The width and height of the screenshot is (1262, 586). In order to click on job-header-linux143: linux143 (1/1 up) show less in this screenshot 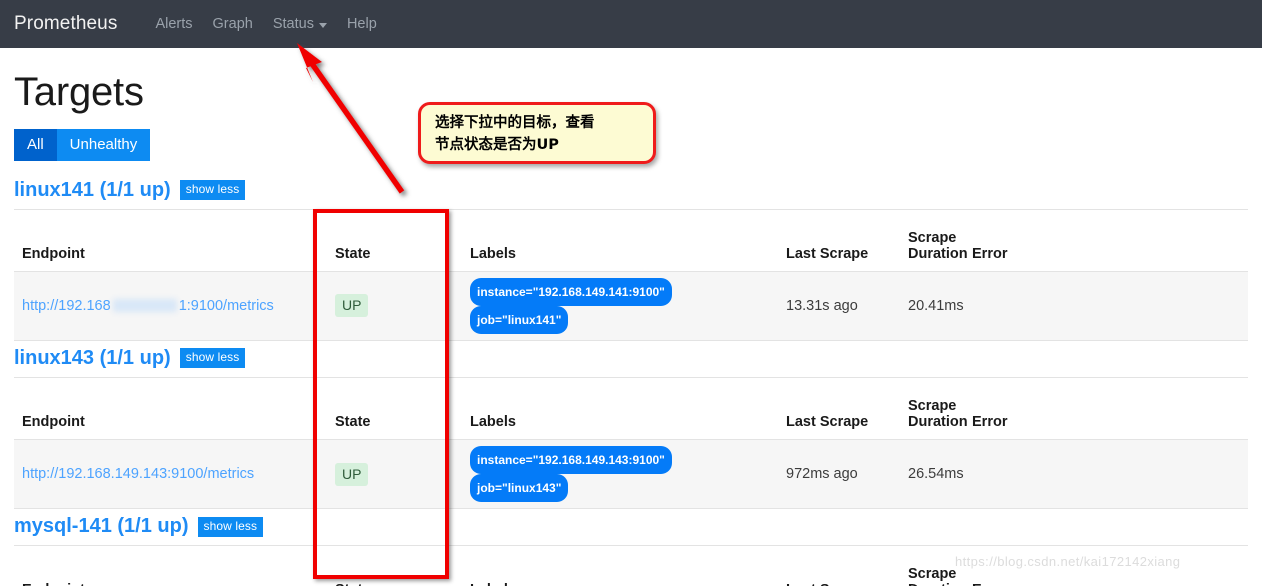, I will do `click(631, 358)`.